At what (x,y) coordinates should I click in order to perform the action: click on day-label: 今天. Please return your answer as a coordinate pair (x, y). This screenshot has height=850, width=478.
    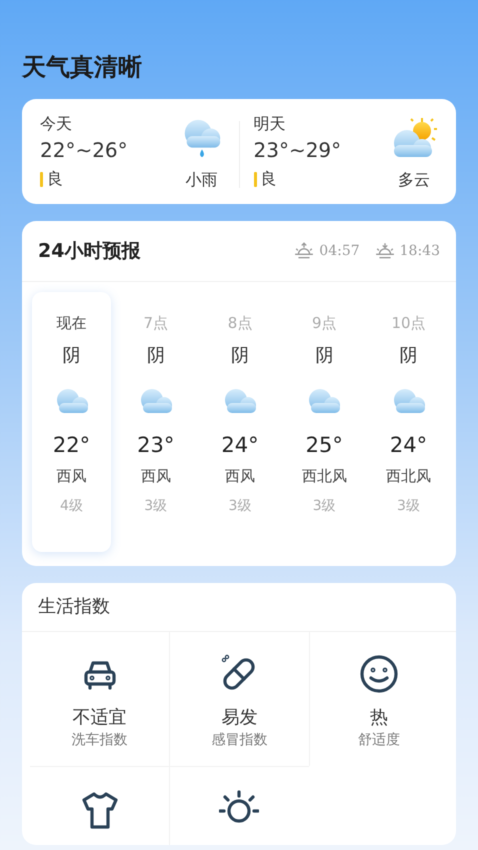
    Looking at the image, I should click on (56, 124).